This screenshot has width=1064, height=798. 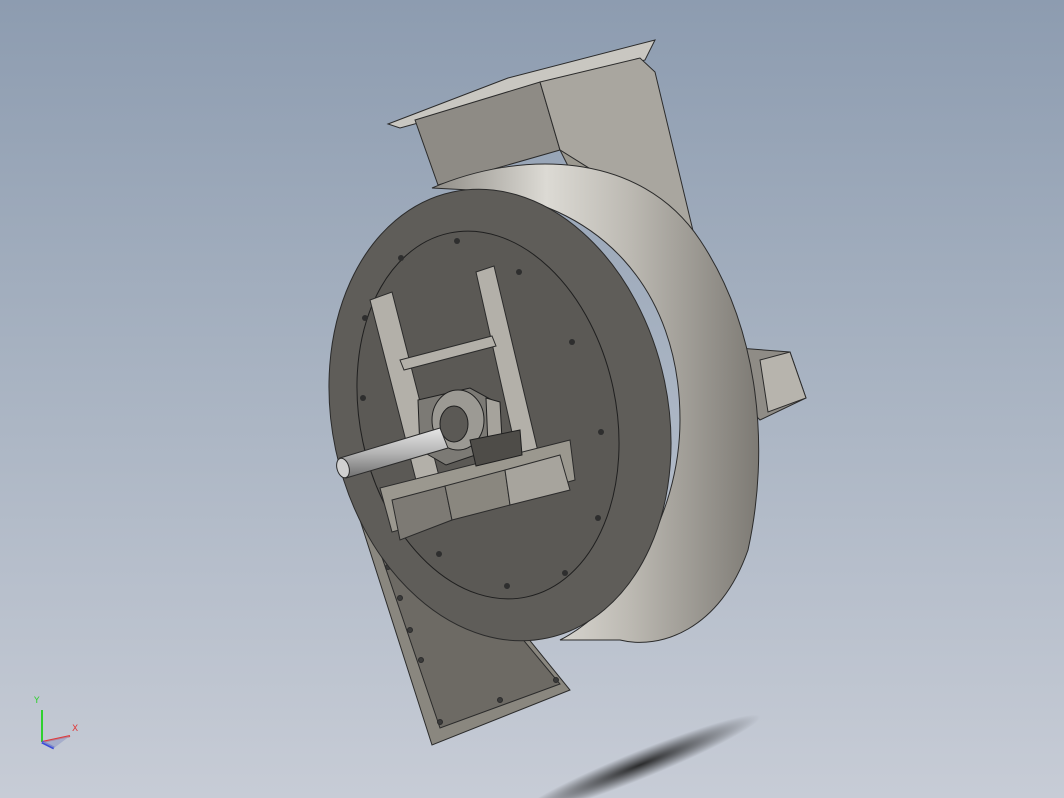 What do you see at coordinates (75, 729) in the screenshot?
I see `triad-x-label: X` at bounding box center [75, 729].